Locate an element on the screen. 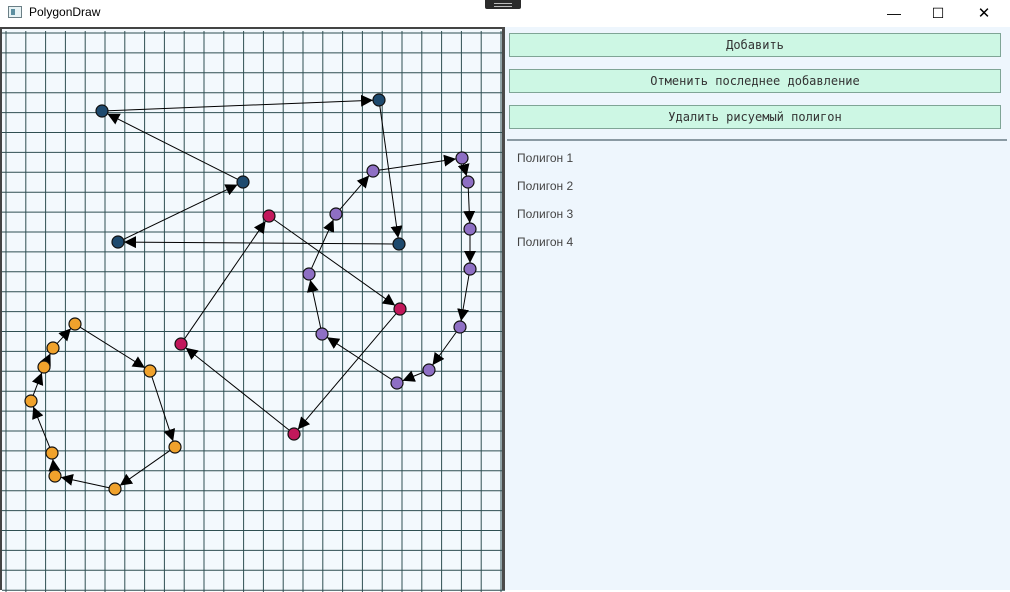  polygon-list-item: Полигон 3 is located at coordinates (545, 221).